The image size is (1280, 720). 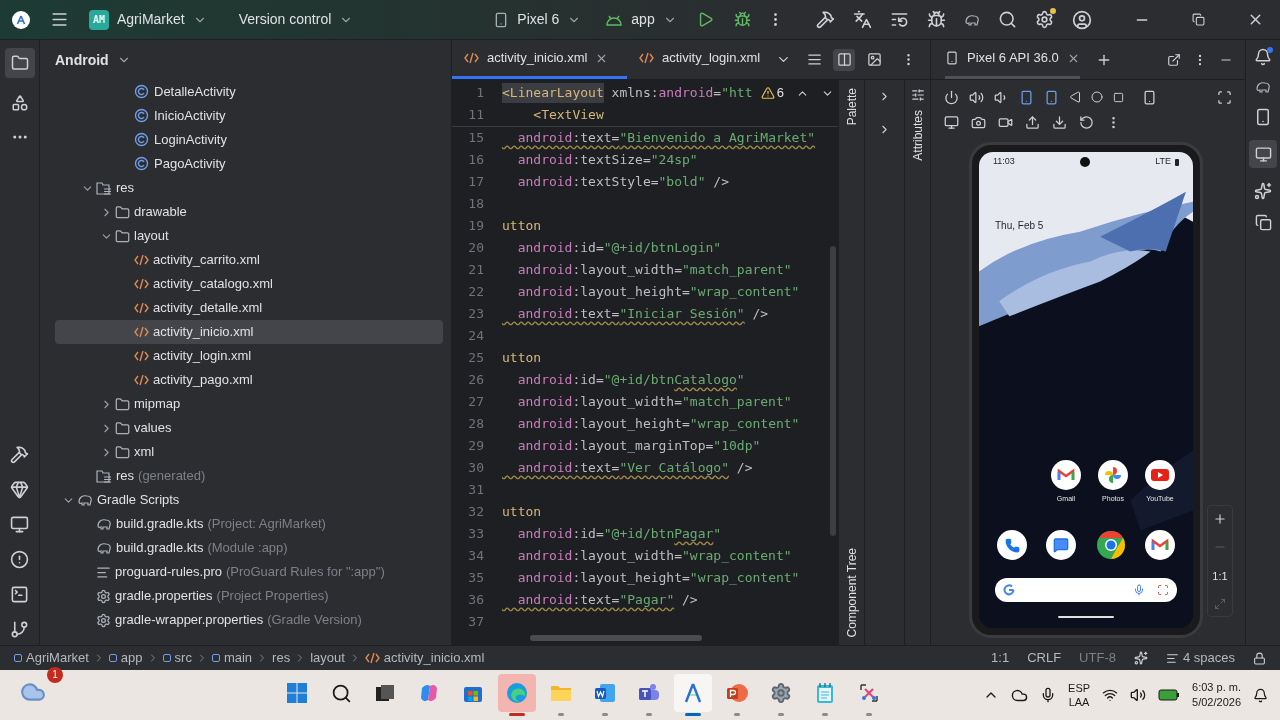 What do you see at coordinates (249, 572) in the screenshot?
I see `tree-item: proguard-rules.pro (ProGuard Rules for ":app")` at bounding box center [249, 572].